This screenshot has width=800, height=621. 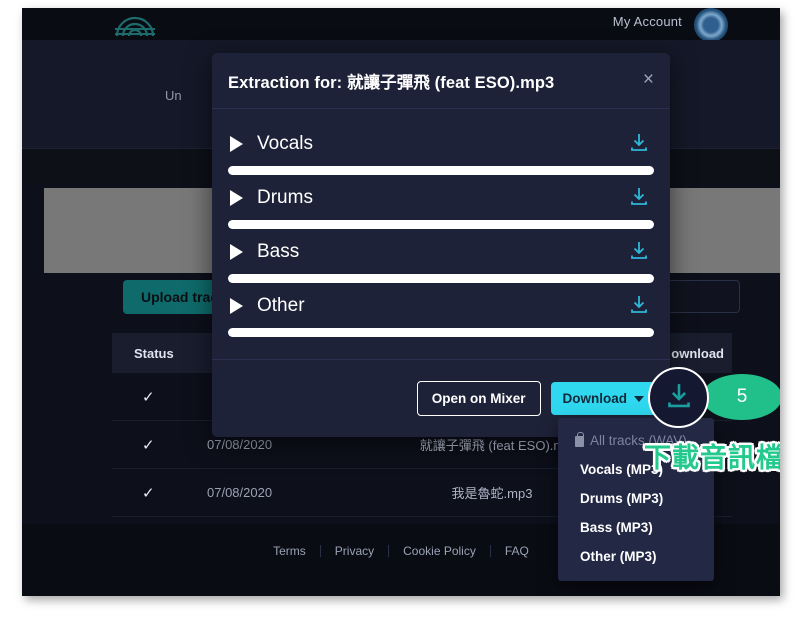 What do you see at coordinates (636, 527) in the screenshot?
I see `dropdown-item-bass-mp3: Bass (MP3)` at bounding box center [636, 527].